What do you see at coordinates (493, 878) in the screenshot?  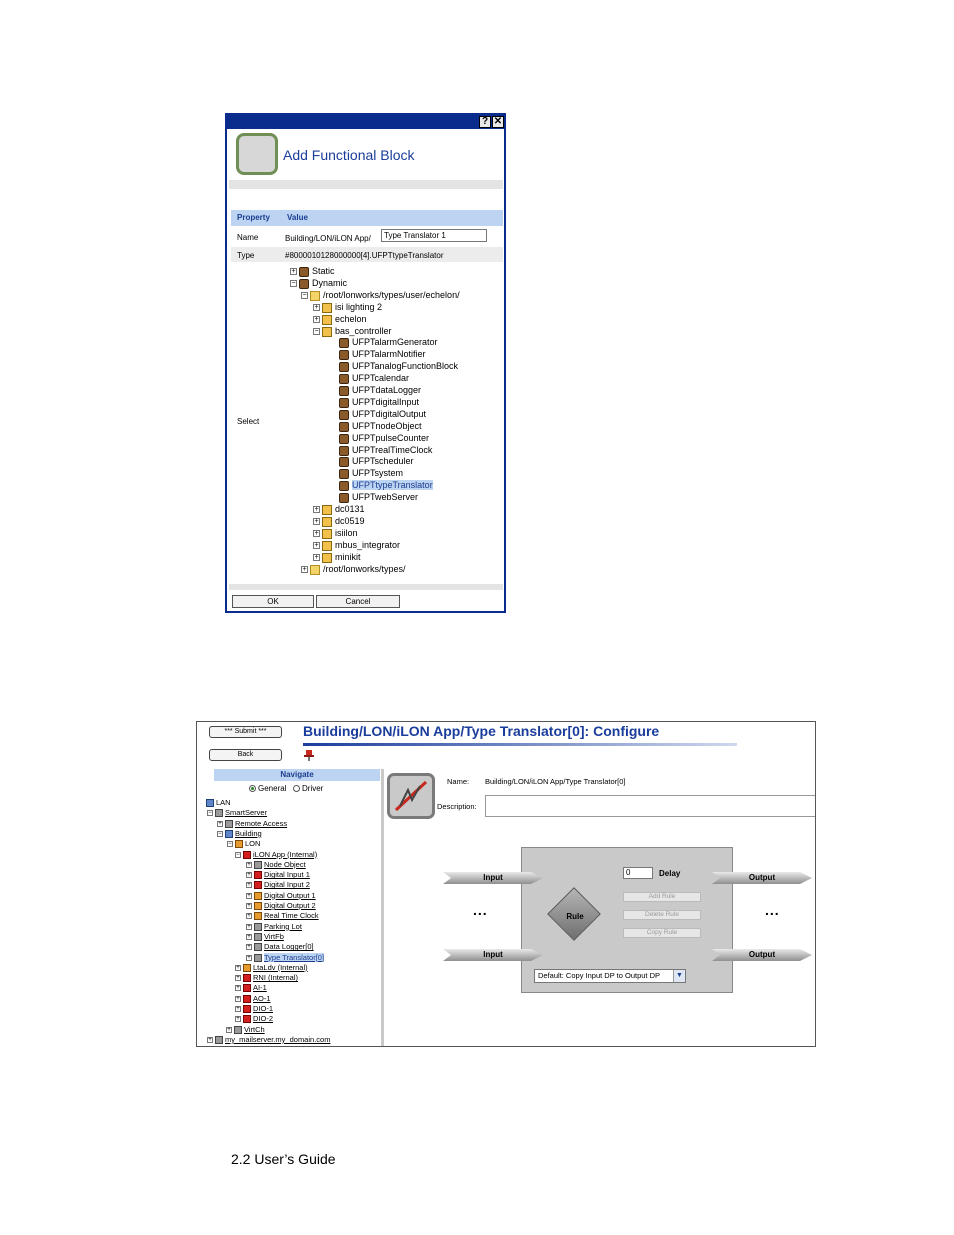 I see `input-arrow-1: Input` at bounding box center [493, 878].